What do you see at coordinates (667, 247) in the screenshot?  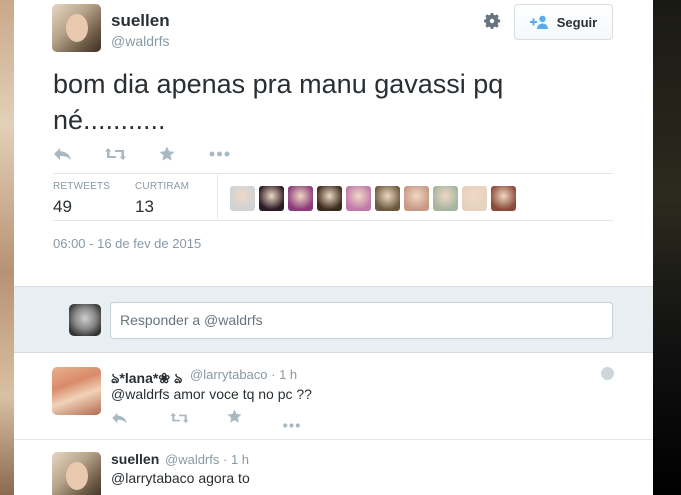 I see `background-right-photo` at bounding box center [667, 247].